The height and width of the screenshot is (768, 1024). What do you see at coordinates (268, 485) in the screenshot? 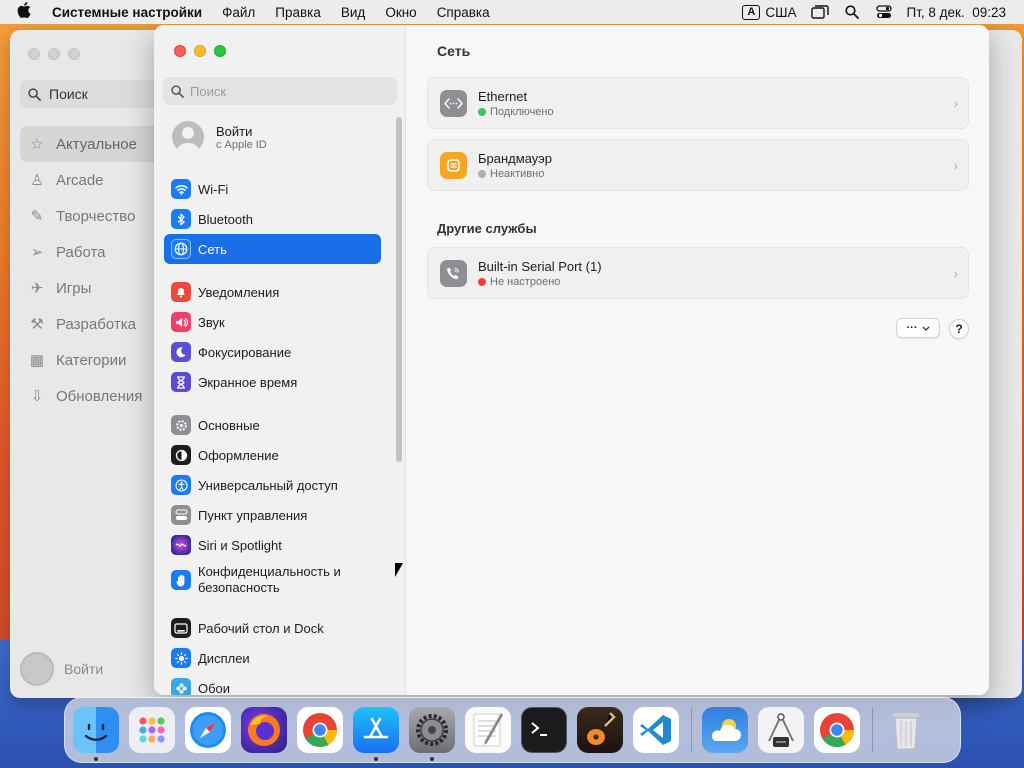
I see `sidebar-item-label: Универсальный доступ` at bounding box center [268, 485].